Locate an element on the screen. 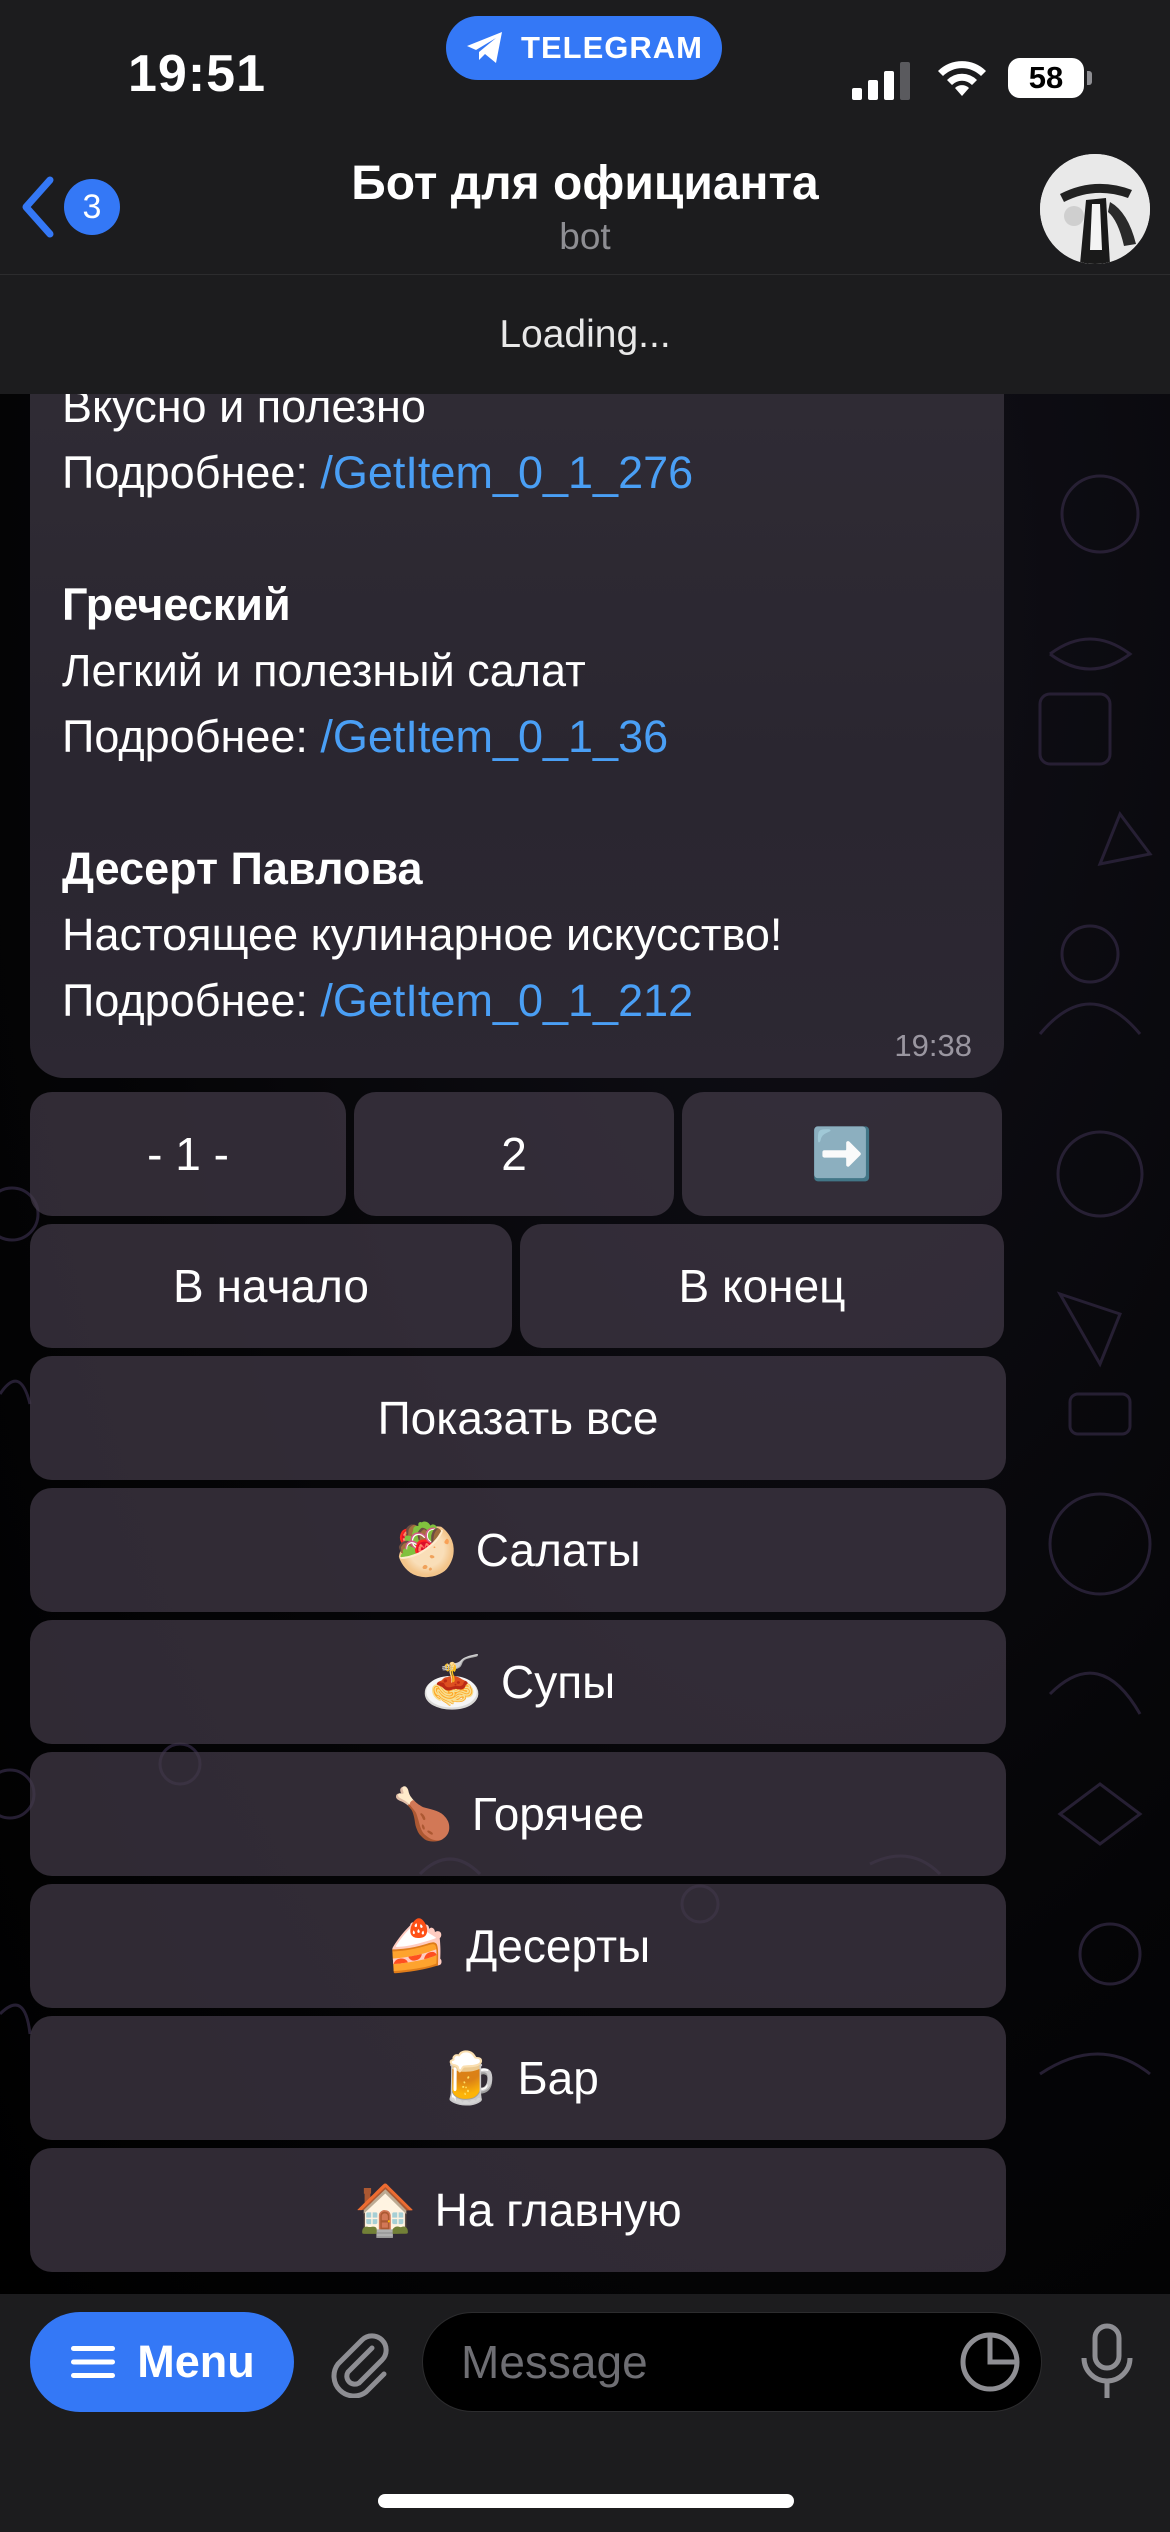 Image resolution: width=1170 pixels, height=2532 pixels. home-indicator is located at coordinates (586, 2501).